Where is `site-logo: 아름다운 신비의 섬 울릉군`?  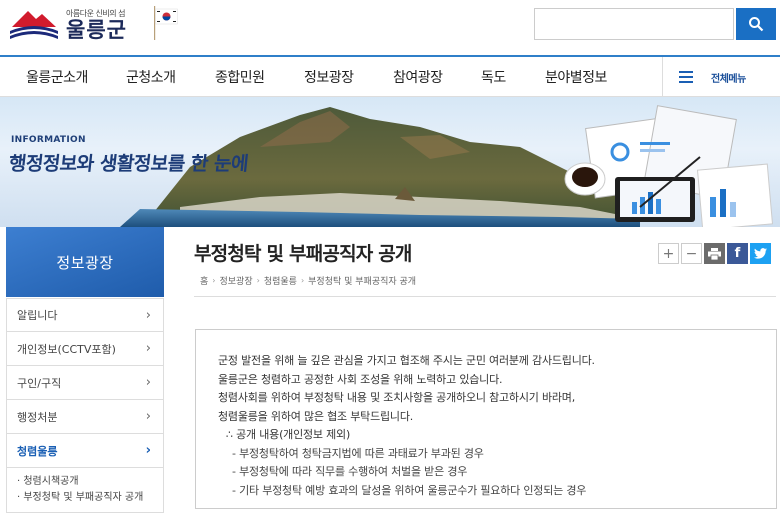
site-logo: 아름다운 신비의 섬 울릉군 is located at coordinates (81, 24).